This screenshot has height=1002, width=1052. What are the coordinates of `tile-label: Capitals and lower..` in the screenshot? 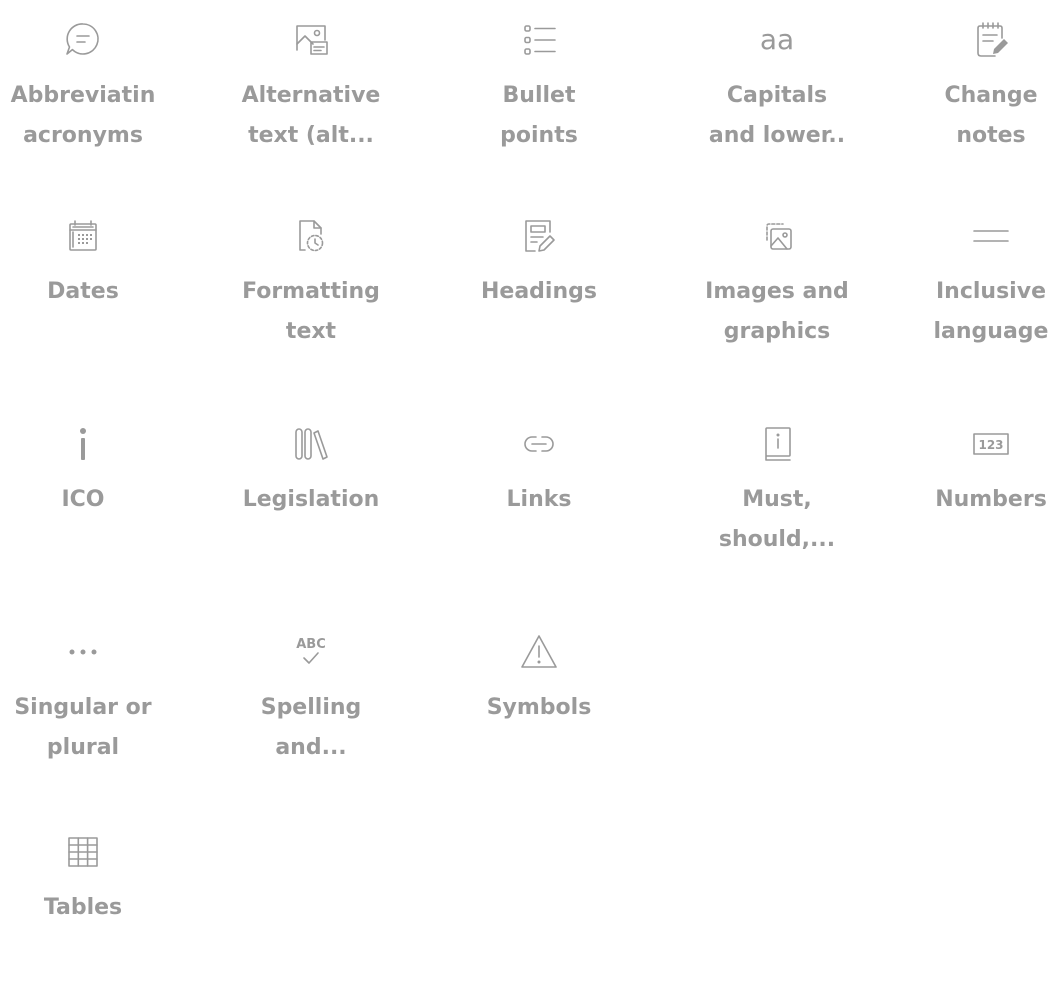 It's located at (777, 115).